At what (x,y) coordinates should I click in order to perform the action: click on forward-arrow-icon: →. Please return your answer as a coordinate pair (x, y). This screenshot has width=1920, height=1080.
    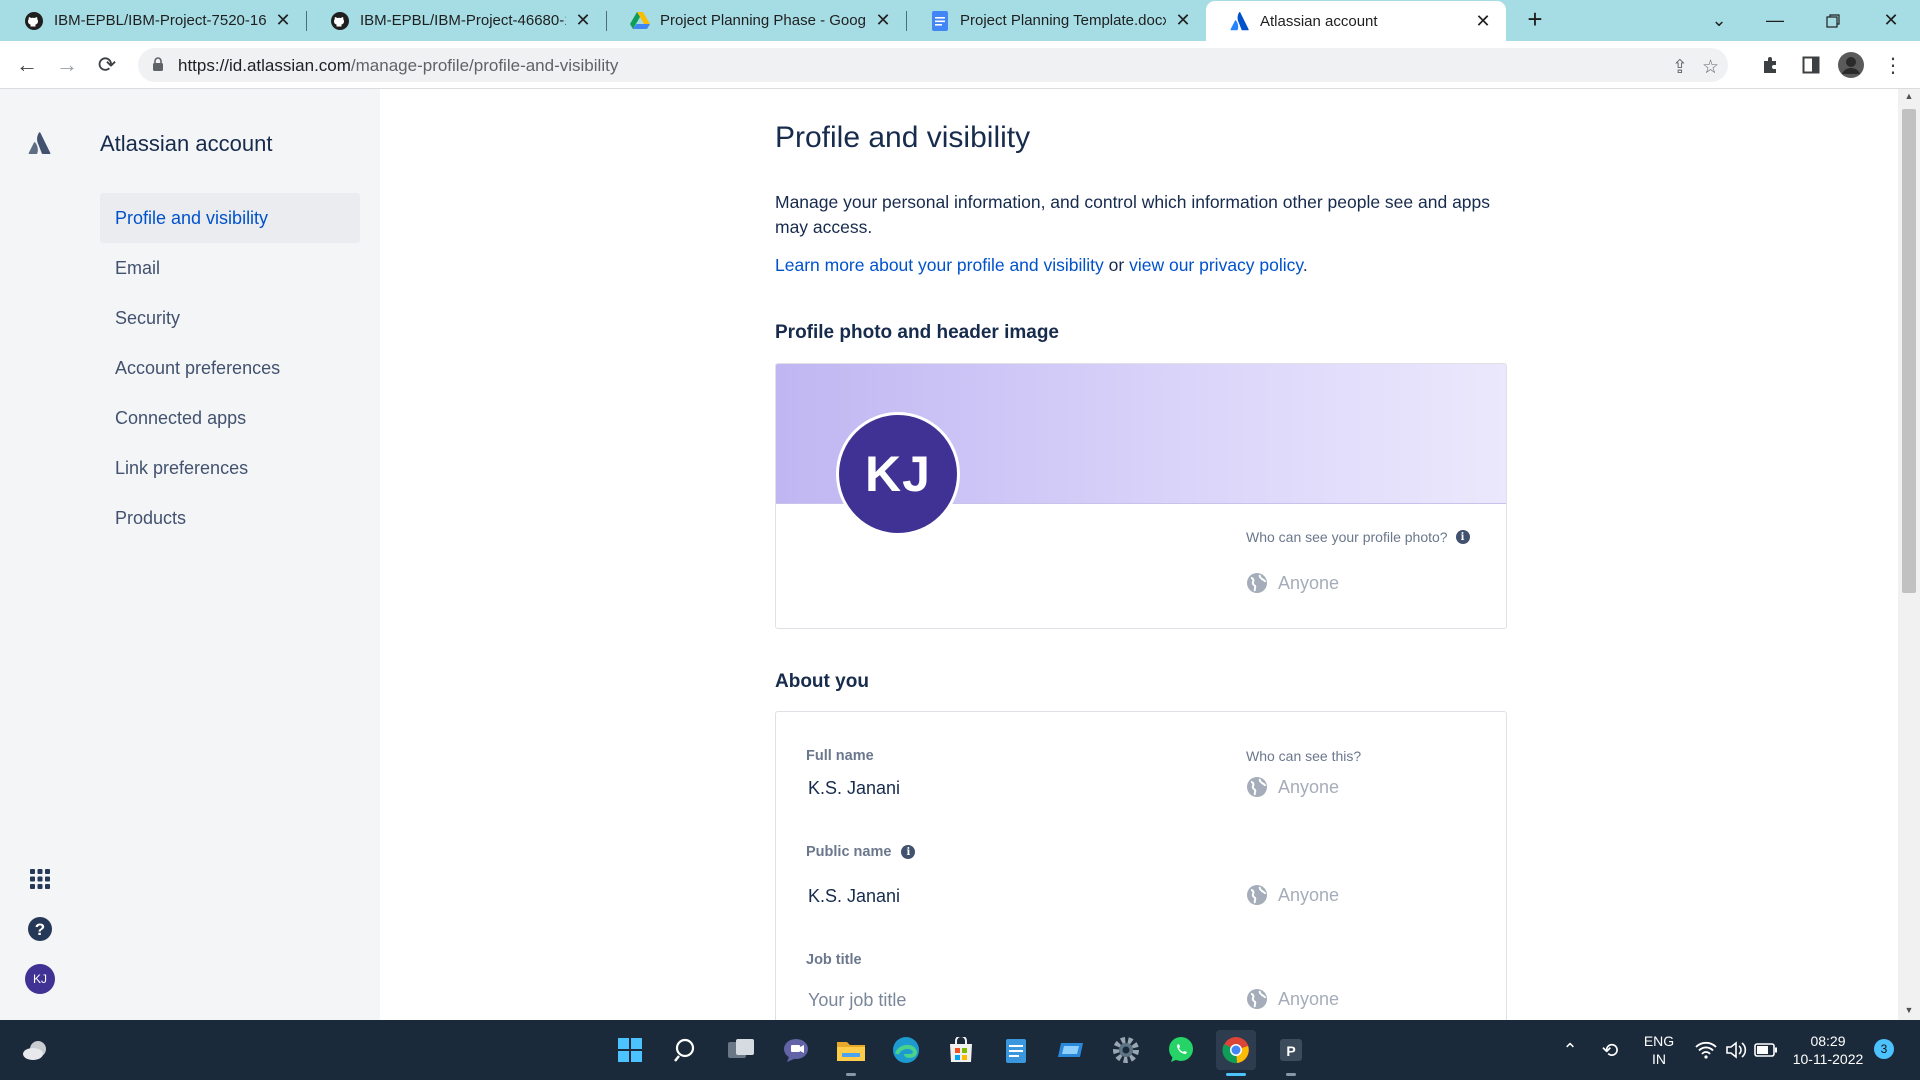
    Looking at the image, I should click on (67, 65).